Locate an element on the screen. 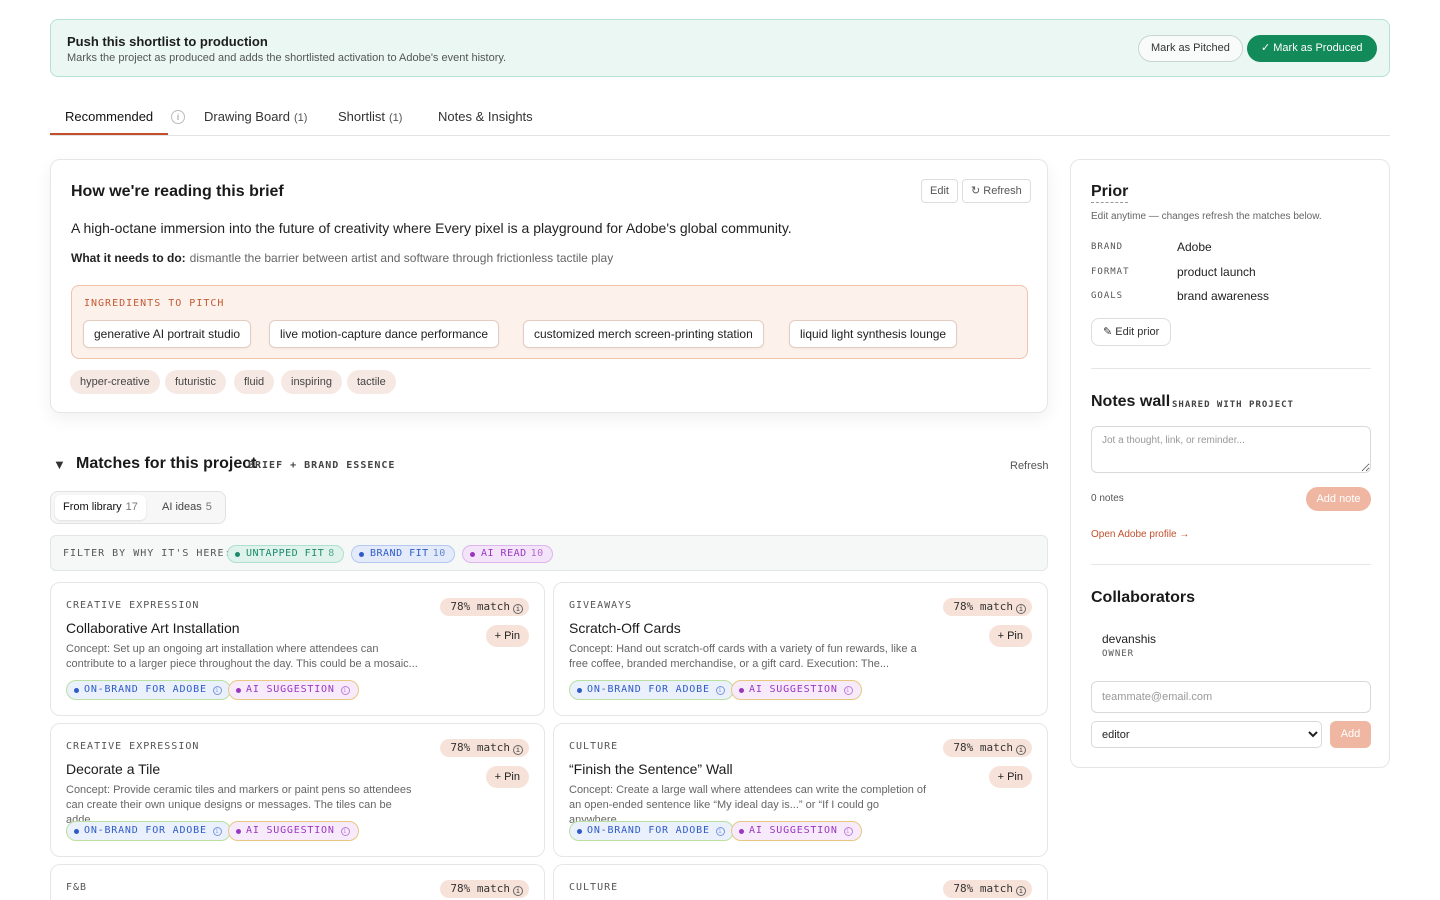 Image resolution: width=1440 pixels, height=900 pixels. filter-pill-label: UNTAPPED FIT is located at coordinates (285, 553).